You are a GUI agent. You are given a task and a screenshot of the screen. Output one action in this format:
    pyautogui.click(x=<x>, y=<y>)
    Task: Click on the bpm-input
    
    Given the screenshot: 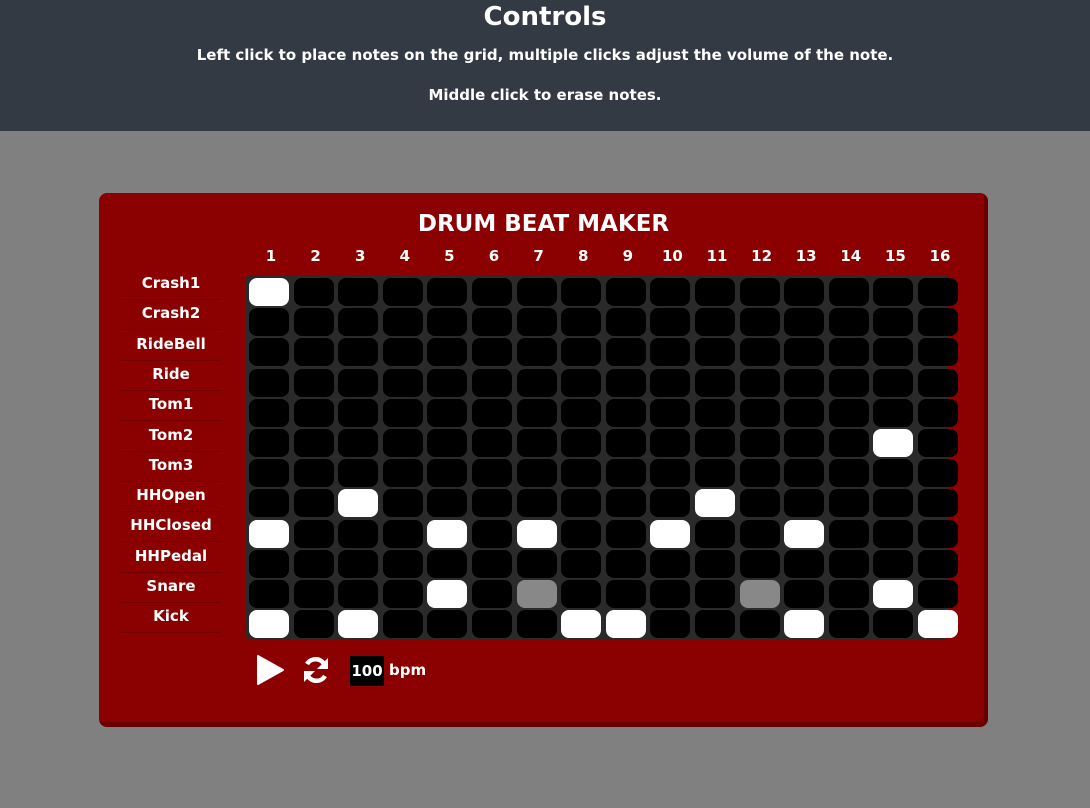 What is the action you would take?
    pyautogui.click(x=367, y=671)
    